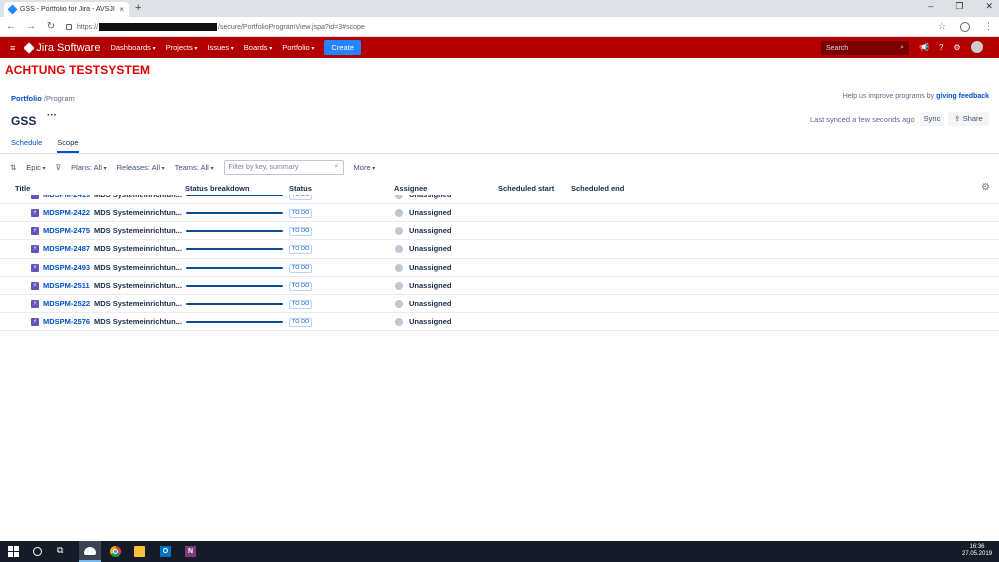 The height and width of the screenshot is (562, 999). What do you see at coordinates (965, 26) in the screenshot?
I see `browser-profile-icon` at bounding box center [965, 26].